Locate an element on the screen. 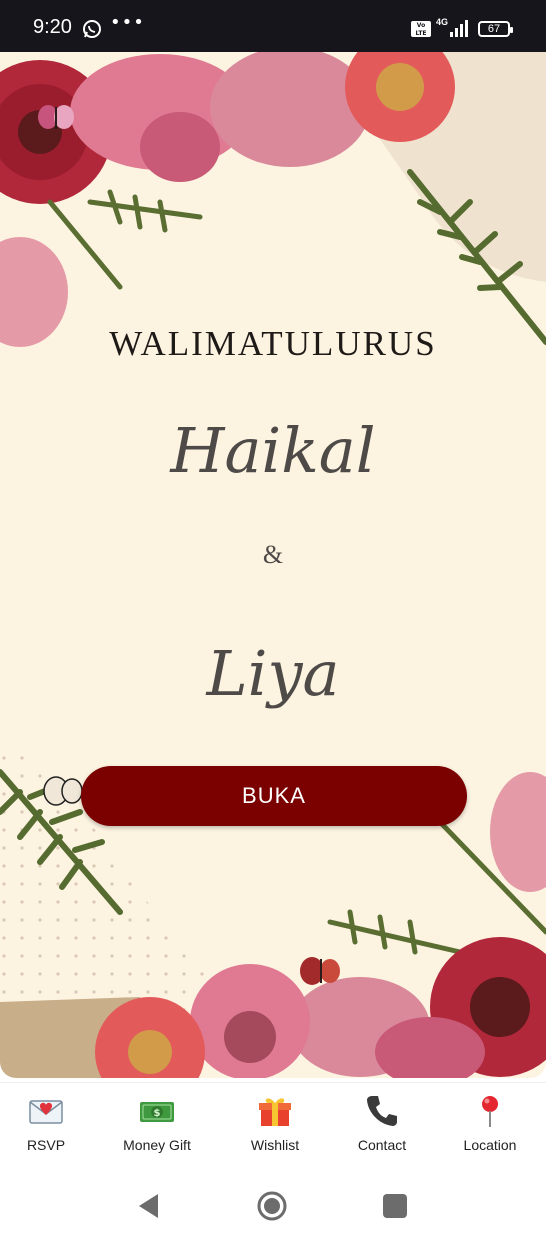 This screenshot has height=1242, width=546. recents-icon is located at coordinates (395, 1206).